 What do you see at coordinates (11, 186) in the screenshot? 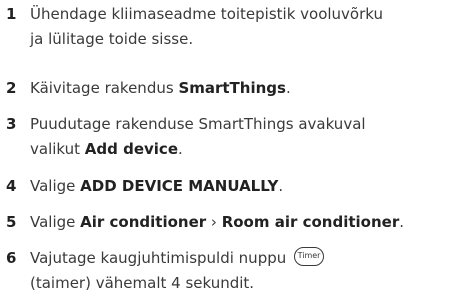
I see `step-number: 4` at bounding box center [11, 186].